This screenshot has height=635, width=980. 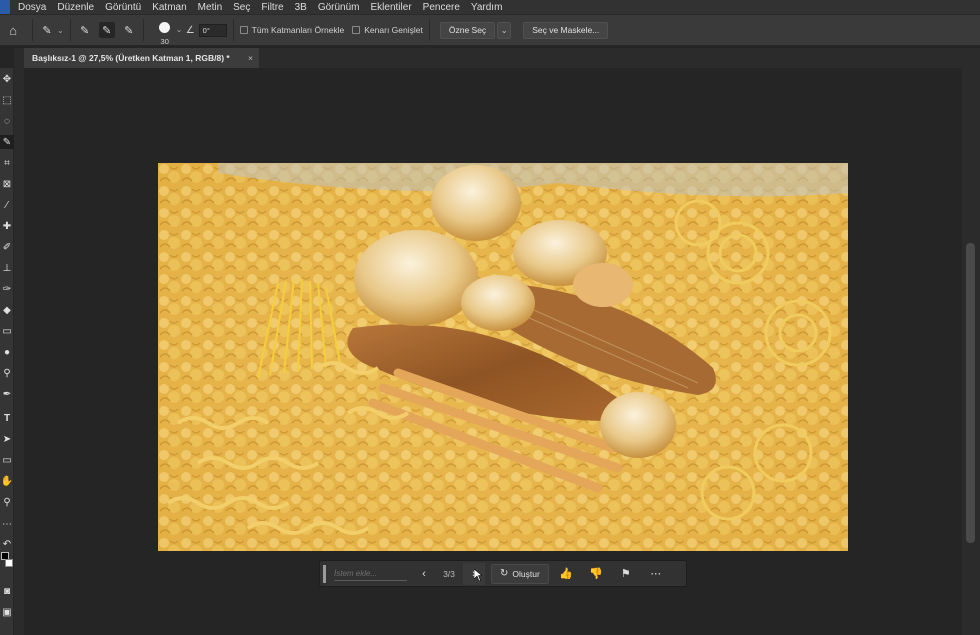 What do you see at coordinates (85, 30) in the screenshot?
I see `new-selection-brush-icon: ✎` at bounding box center [85, 30].